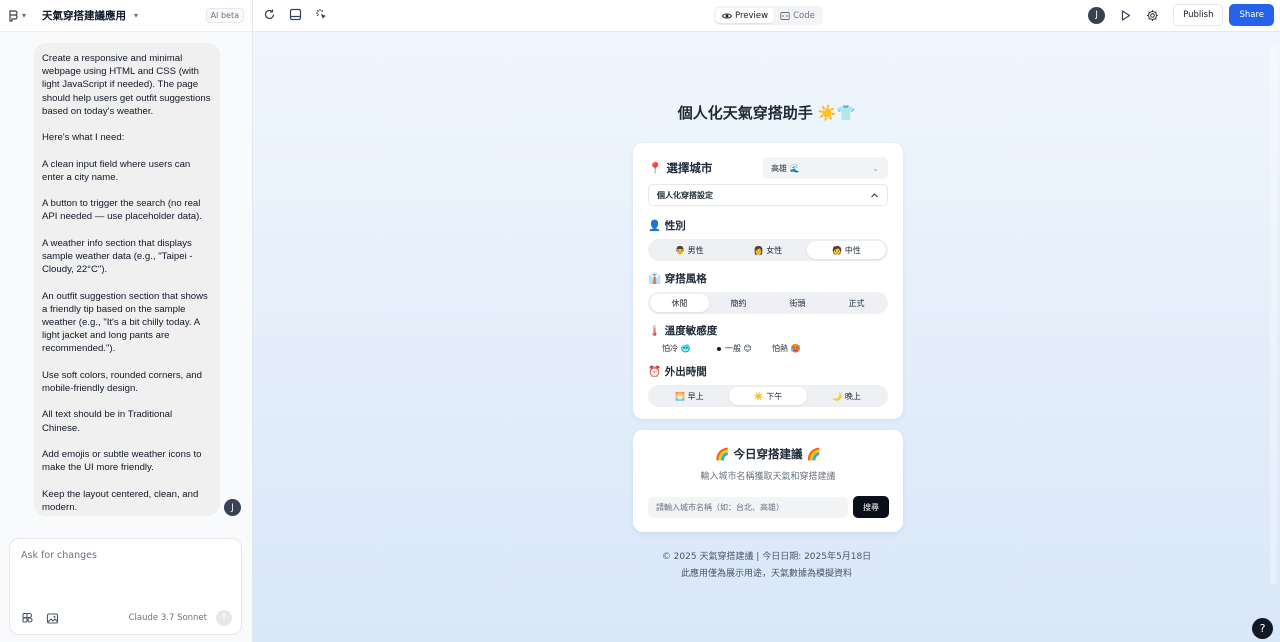 The height and width of the screenshot is (642, 1280). I want to click on gender-section: 👤 性別 👨 男性 👩 女性 🧑 中性, so click(768, 239).